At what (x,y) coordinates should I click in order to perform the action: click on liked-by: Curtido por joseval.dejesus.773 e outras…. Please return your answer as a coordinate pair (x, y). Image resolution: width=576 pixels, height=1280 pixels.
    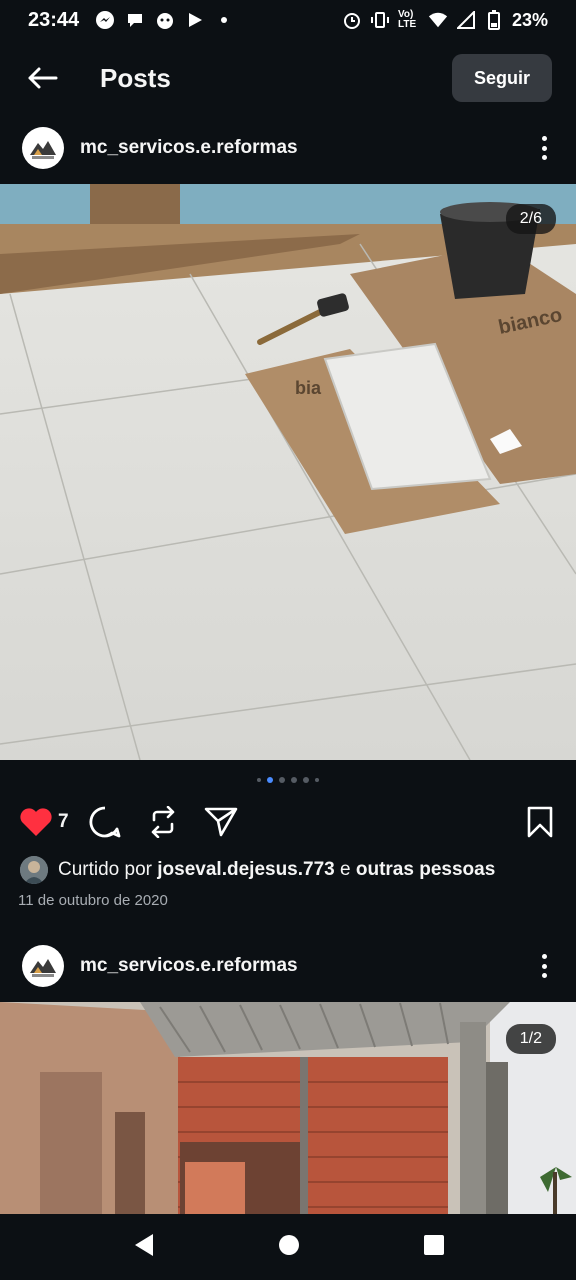
    Looking at the image, I should click on (257, 870).